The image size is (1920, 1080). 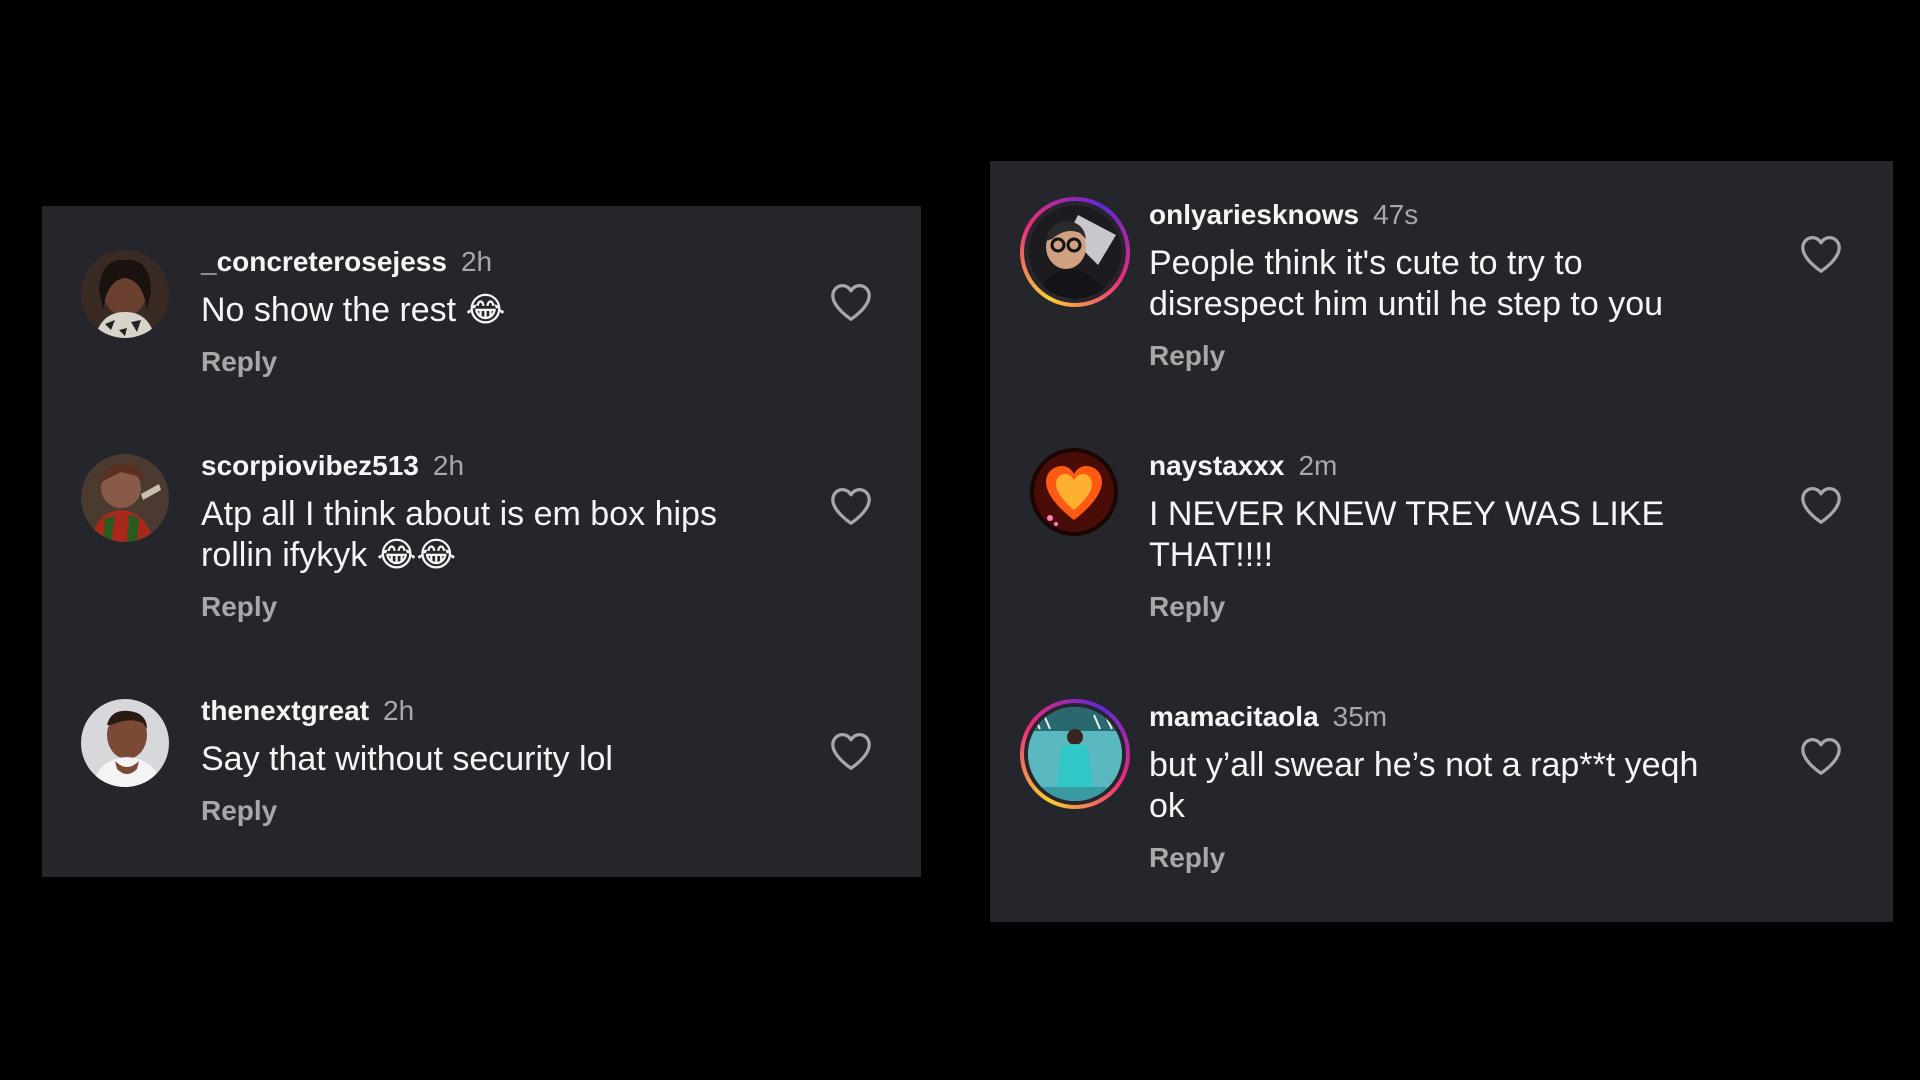 What do you see at coordinates (1360, 716) in the screenshot?
I see `timestamp: 35m` at bounding box center [1360, 716].